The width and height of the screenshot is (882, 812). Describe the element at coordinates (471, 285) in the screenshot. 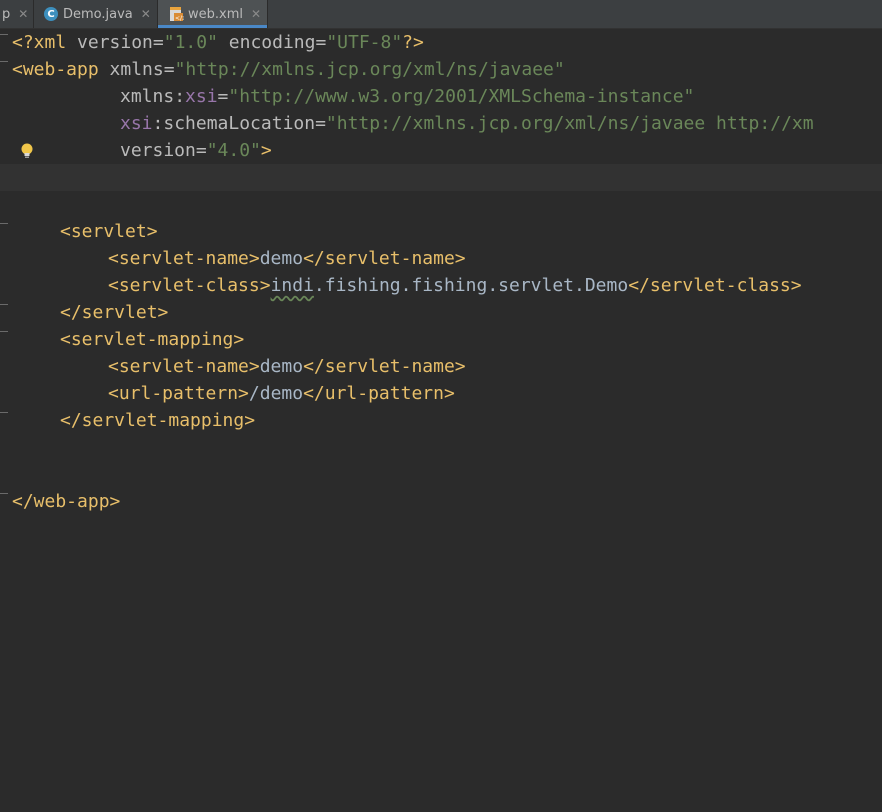

I see `servlet-class-value: .fishing.fishing.servlet.Demo` at that location.